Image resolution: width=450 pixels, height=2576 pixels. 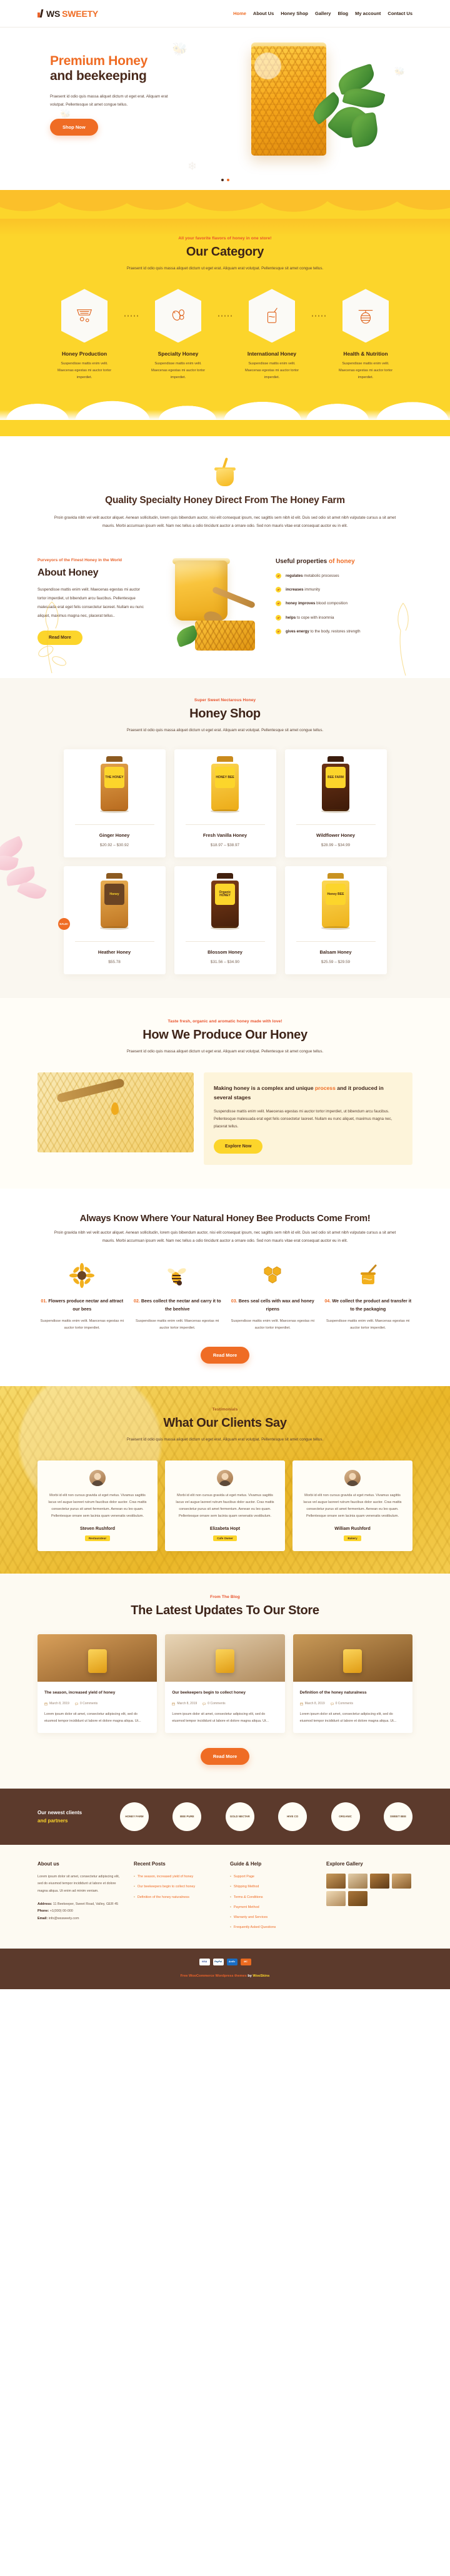 I want to click on product-price: $20.92 – $30.92, so click(x=114, y=845).